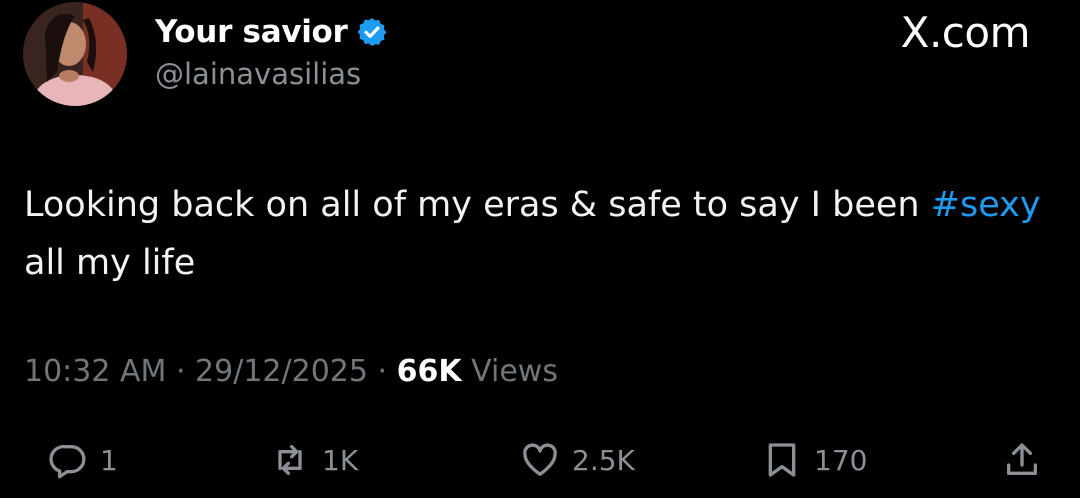 The height and width of the screenshot is (498, 1080). What do you see at coordinates (540, 459) in the screenshot?
I see `heart-icon` at bounding box center [540, 459].